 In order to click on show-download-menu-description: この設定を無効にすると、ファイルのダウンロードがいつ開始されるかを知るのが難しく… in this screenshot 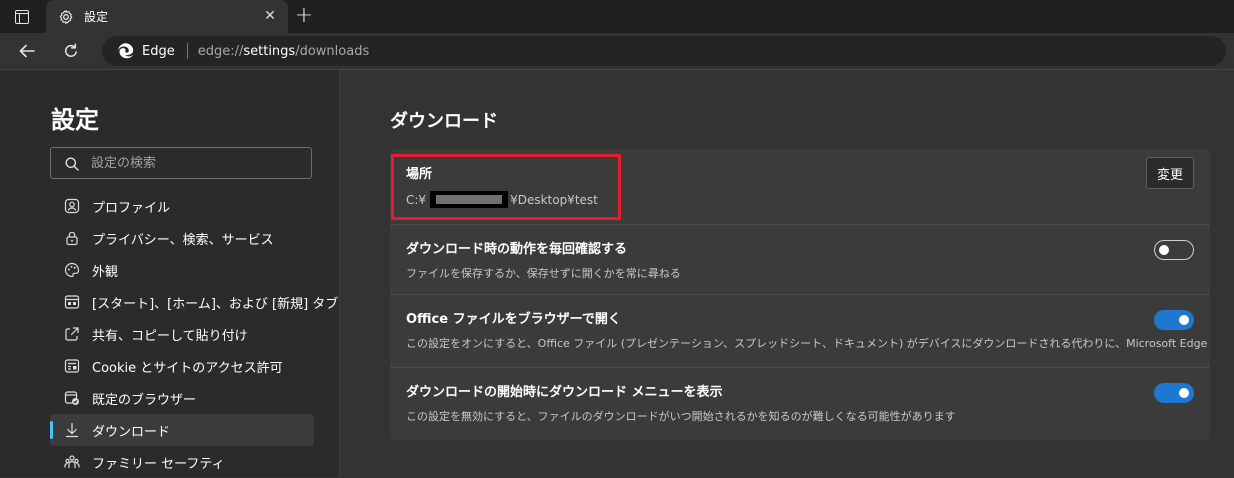, I will do `click(681, 416)`.